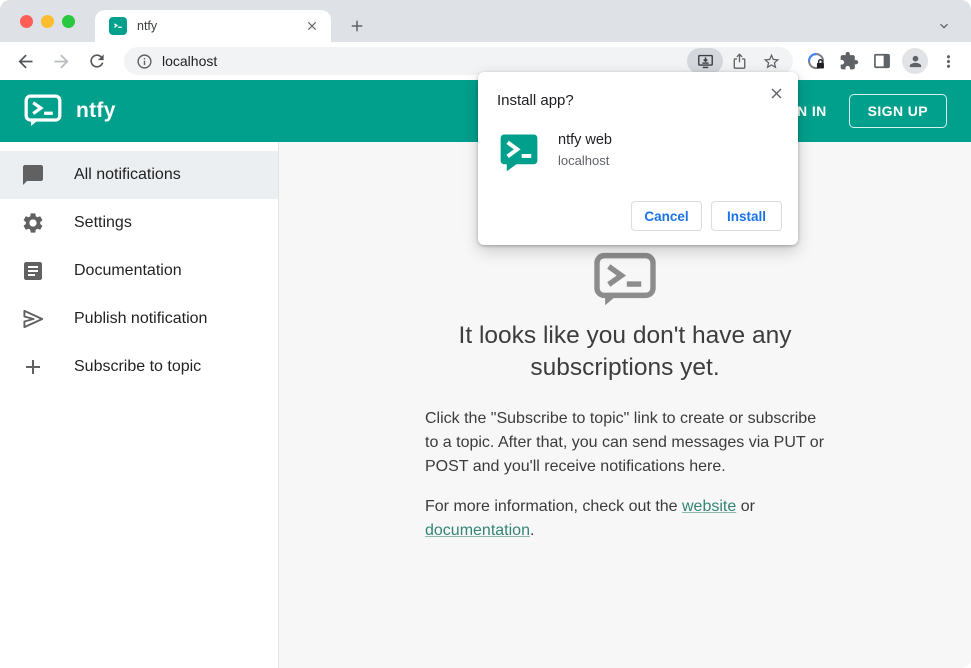 This screenshot has width=971, height=668. What do you see at coordinates (745, 506) in the screenshot?
I see `more-info-middle: or` at bounding box center [745, 506].